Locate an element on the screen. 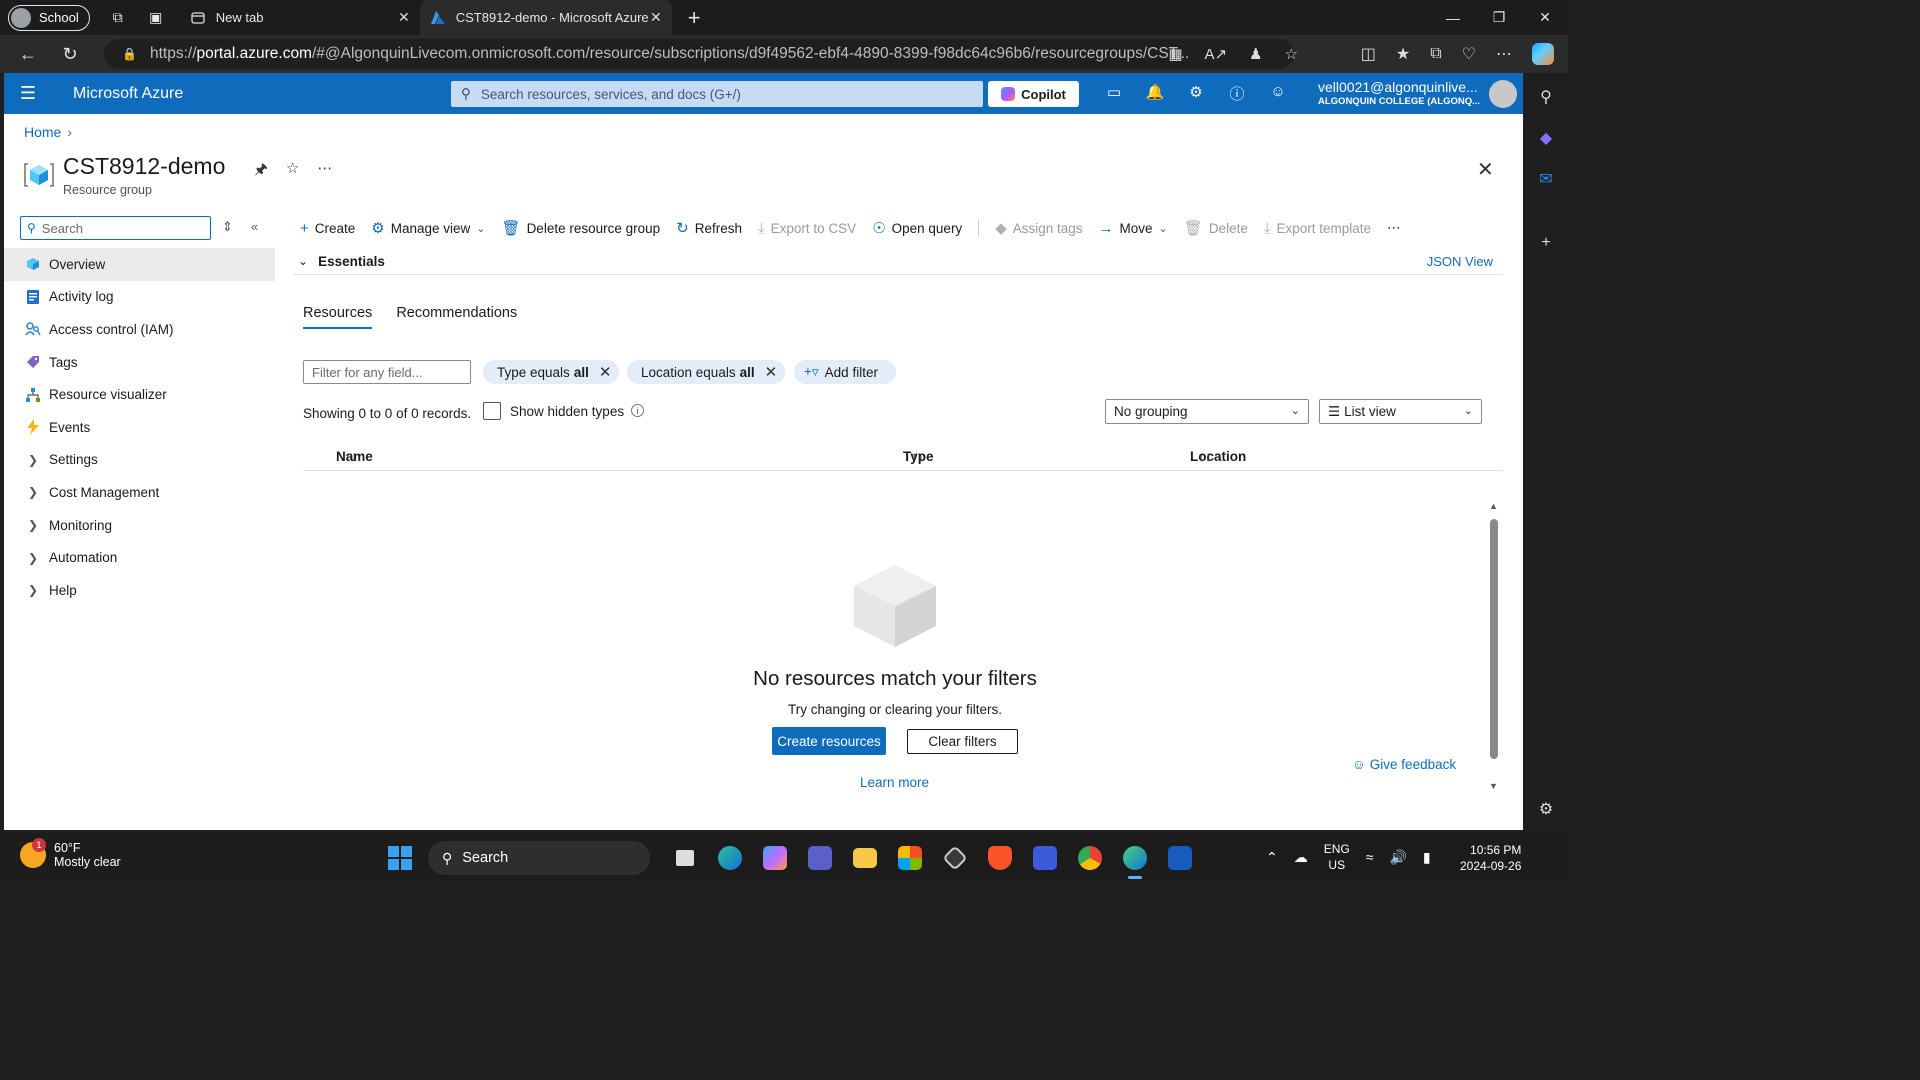 Image resolution: width=1920 pixels, height=1080 pixels. create-resources-button: Create resources is located at coordinates (829, 741).